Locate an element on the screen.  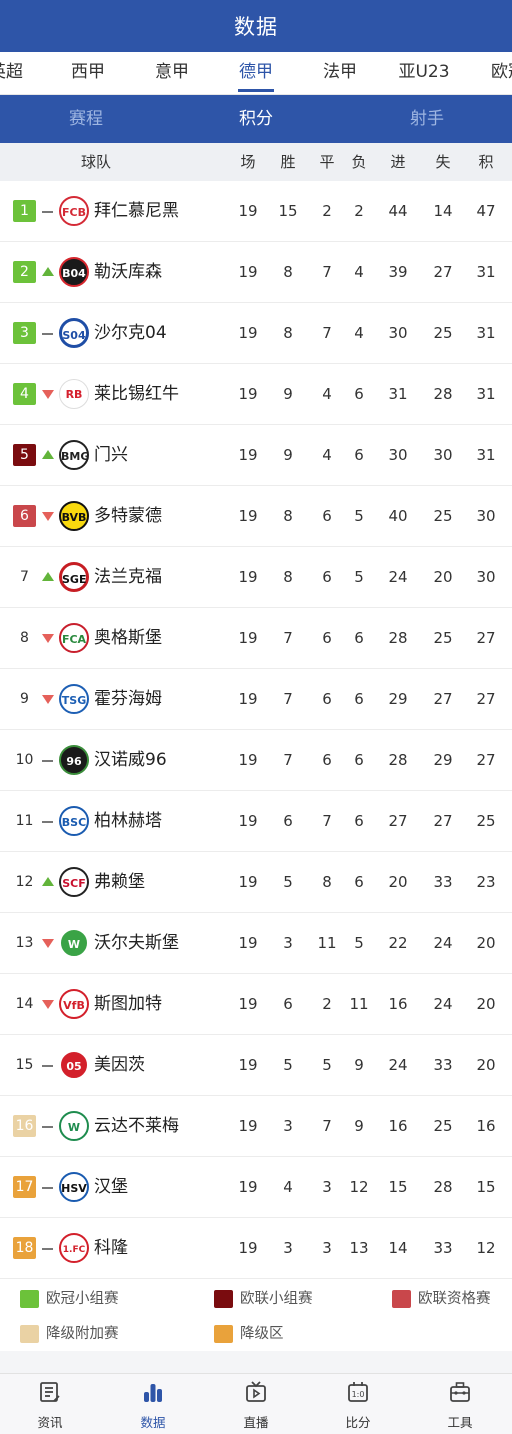
table-row: 10 96 汉诺威96 19 7 6 6 28 29 27 is located at coordinates (256, 760).